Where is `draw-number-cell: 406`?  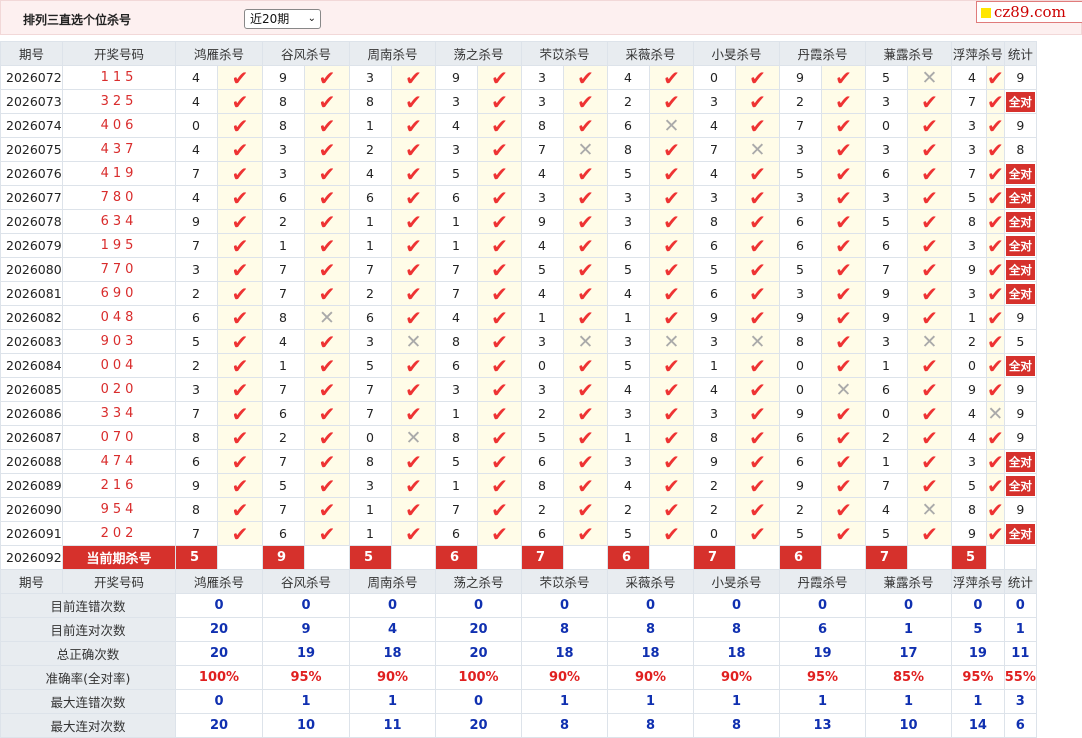
draw-number-cell: 406 is located at coordinates (119, 125).